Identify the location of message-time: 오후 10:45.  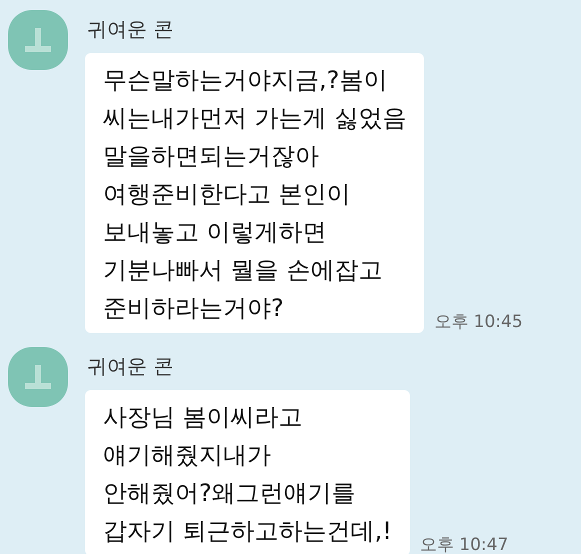
(478, 322).